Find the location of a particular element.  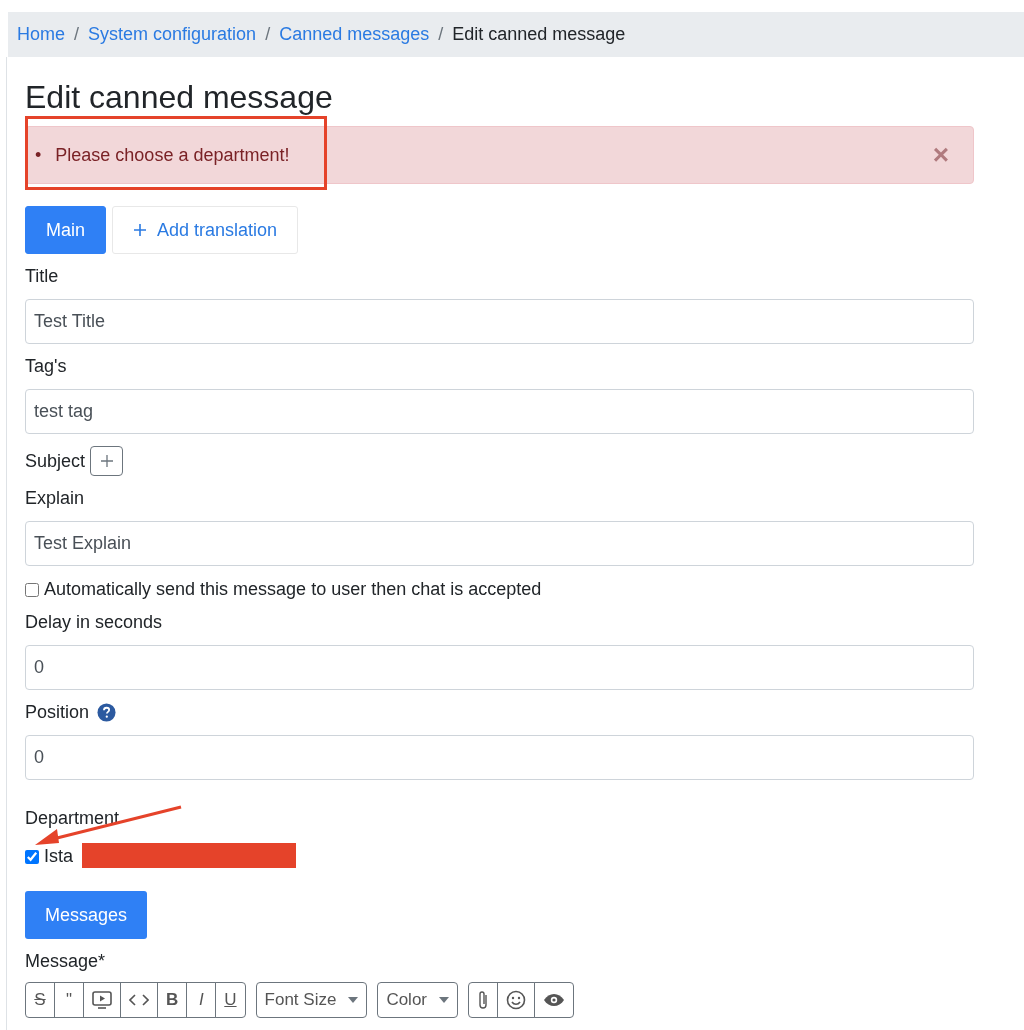

add-button is located at coordinates (107, 461).